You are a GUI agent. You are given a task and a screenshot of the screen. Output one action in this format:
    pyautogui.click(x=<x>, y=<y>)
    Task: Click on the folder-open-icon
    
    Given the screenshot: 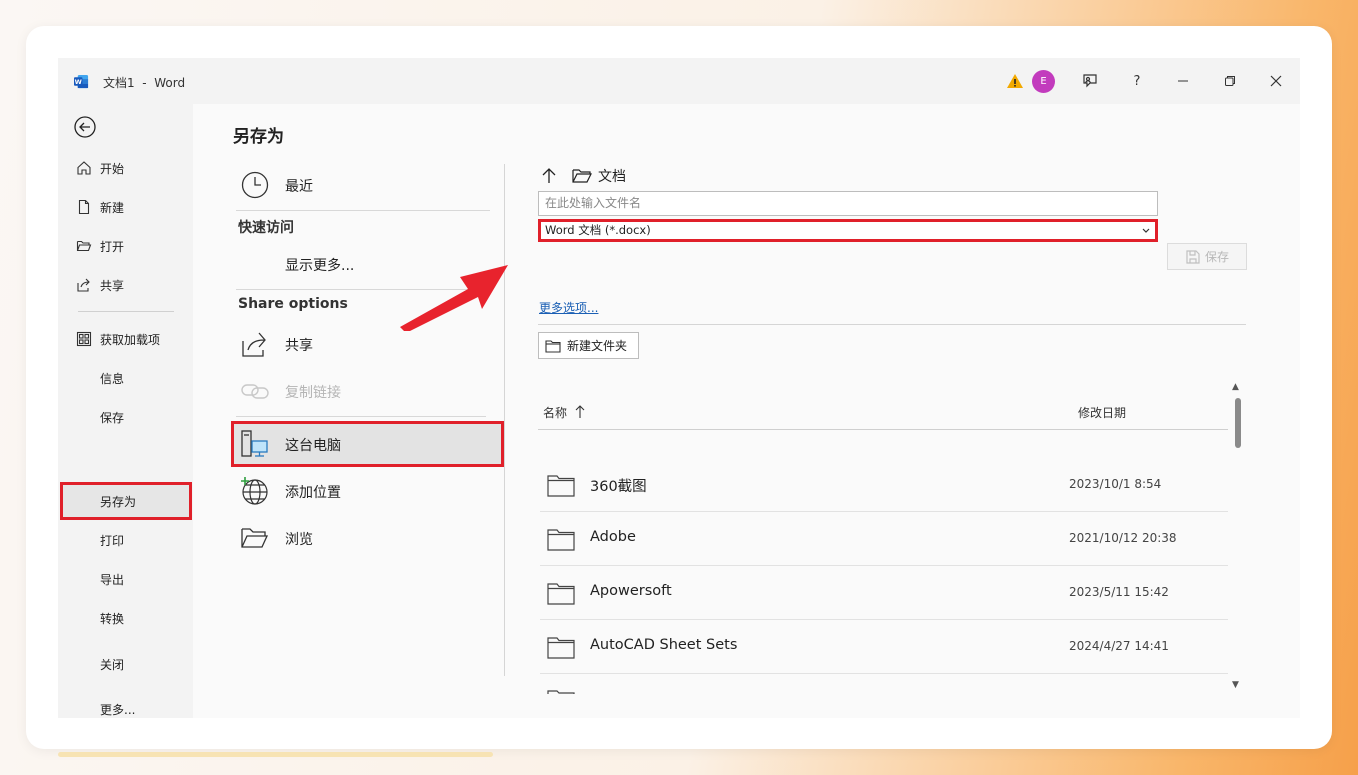 What is the action you would take?
    pyautogui.click(x=255, y=538)
    